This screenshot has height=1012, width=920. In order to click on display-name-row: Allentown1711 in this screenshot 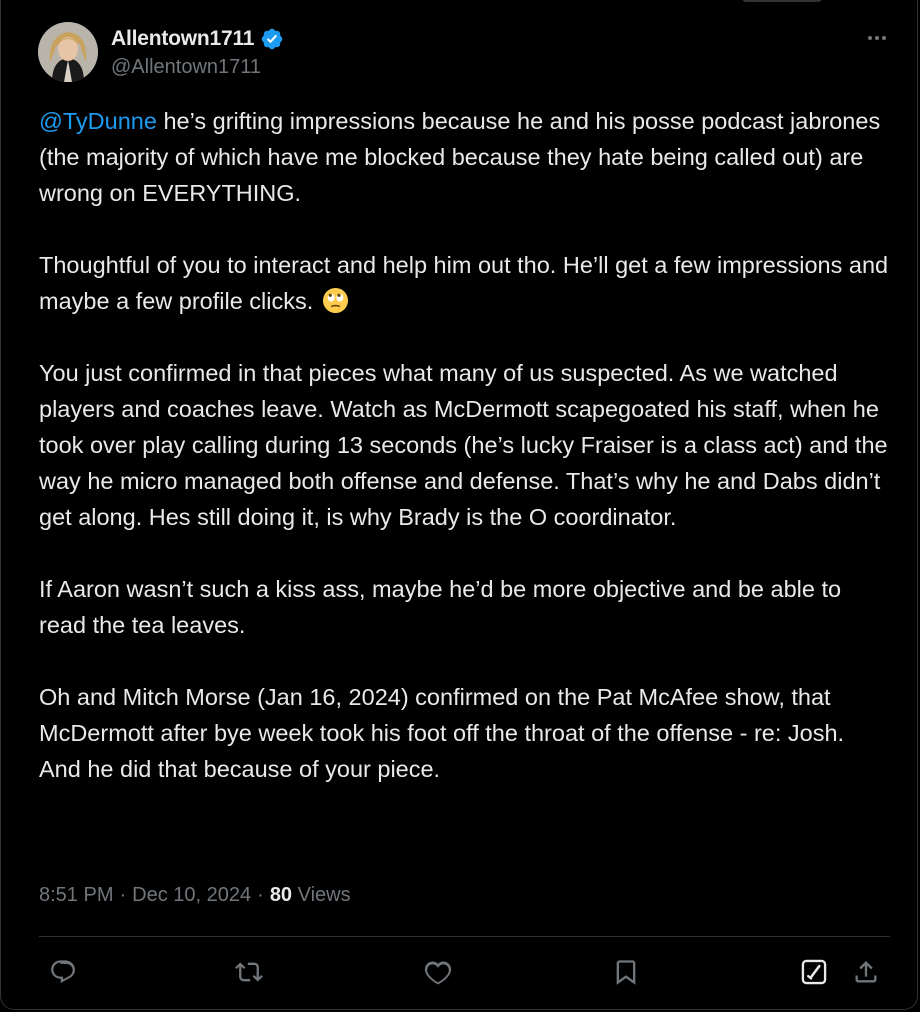, I will do `click(197, 39)`.